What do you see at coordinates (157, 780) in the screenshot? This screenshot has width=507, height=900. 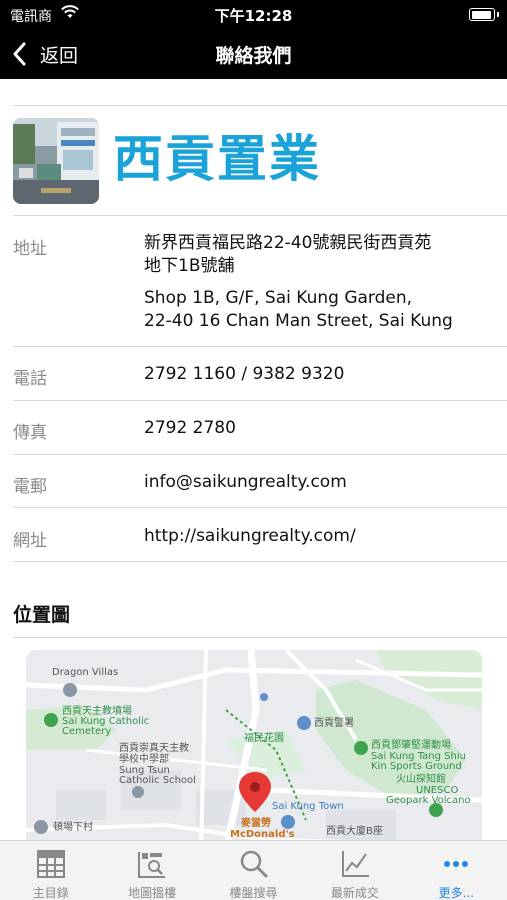 I see `map-label: Catholic School` at bounding box center [157, 780].